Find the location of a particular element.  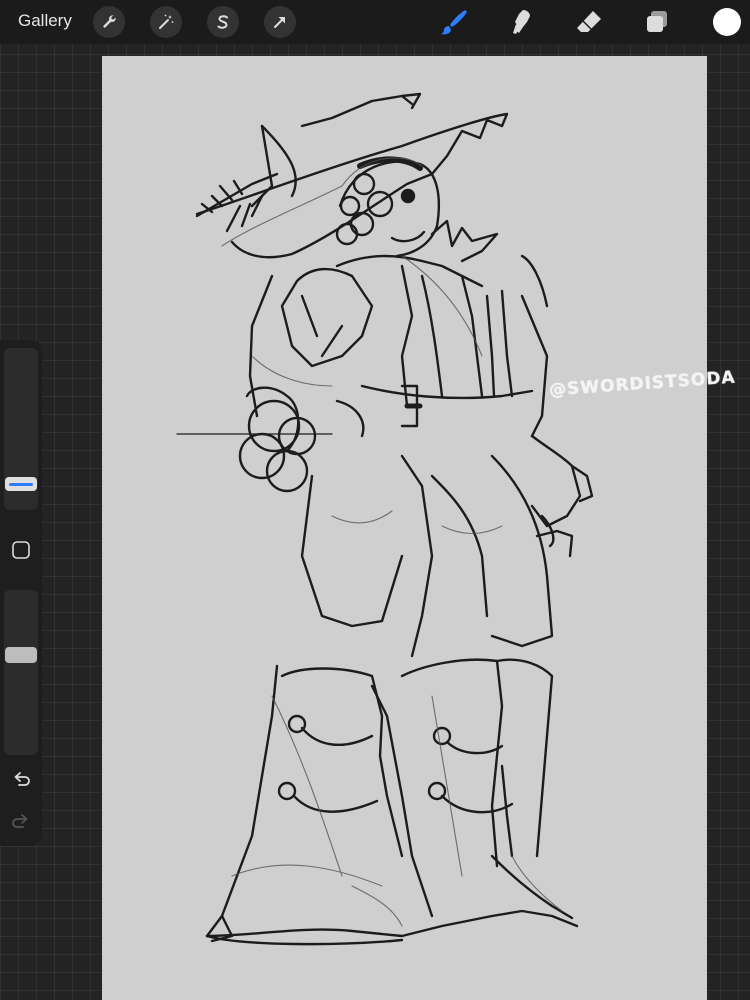

transform-button is located at coordinates (280, 22).